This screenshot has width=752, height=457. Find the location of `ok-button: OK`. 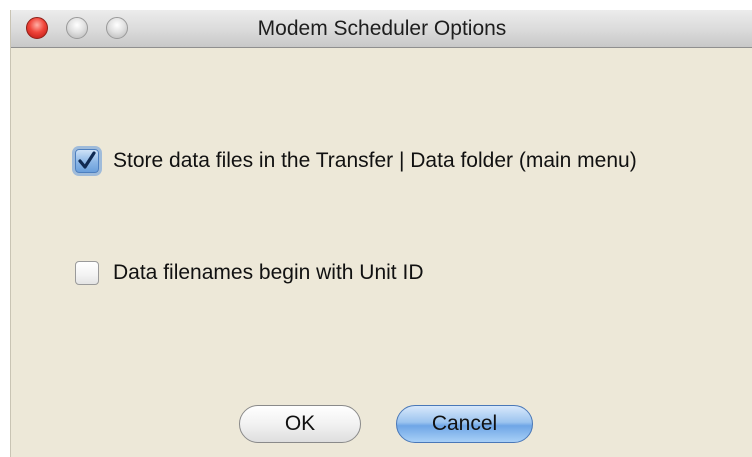

ok-button: OK is located at coordinates (300, 424).